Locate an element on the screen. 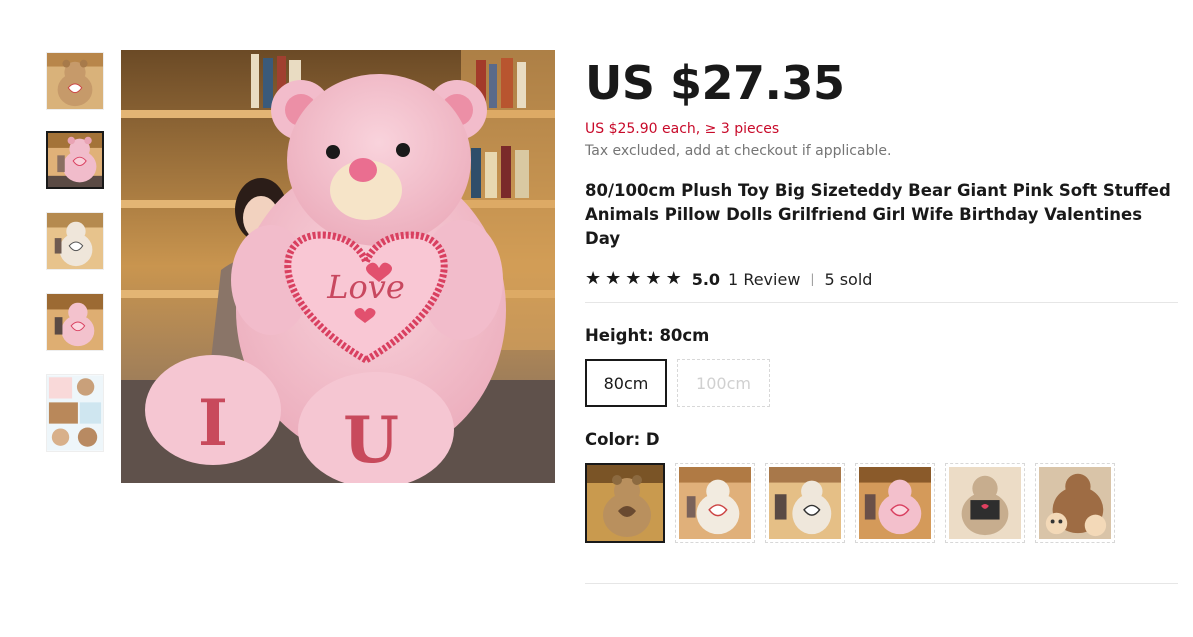 Image resolution: width=1193 pixels, height=637 pixels. height-option-80cm: 80cm is located at coordinates (626, 383).